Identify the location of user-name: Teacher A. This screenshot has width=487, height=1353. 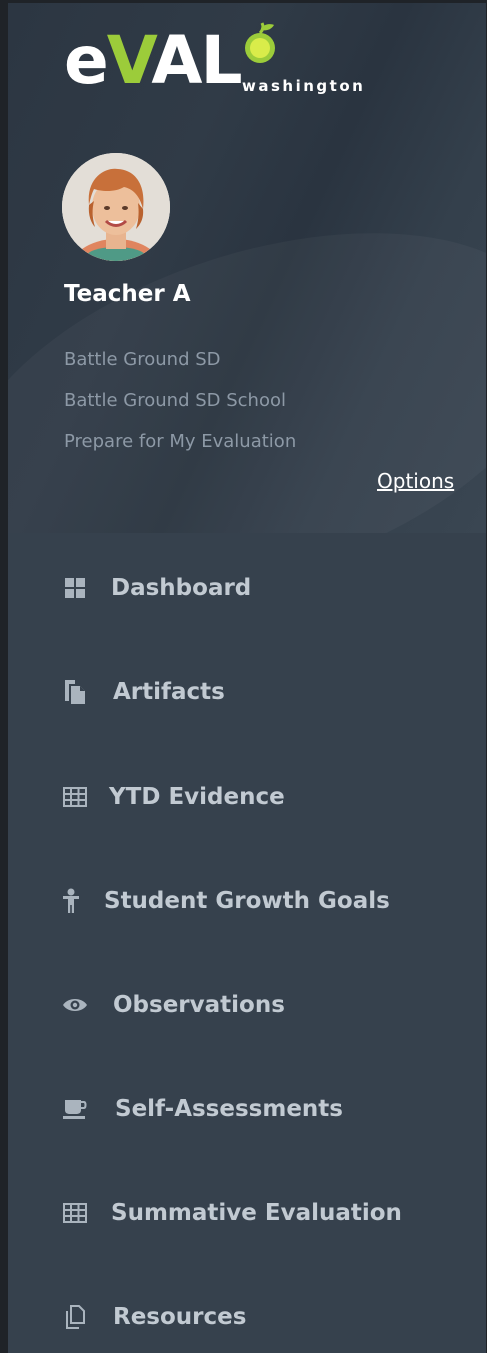
(127, 294).